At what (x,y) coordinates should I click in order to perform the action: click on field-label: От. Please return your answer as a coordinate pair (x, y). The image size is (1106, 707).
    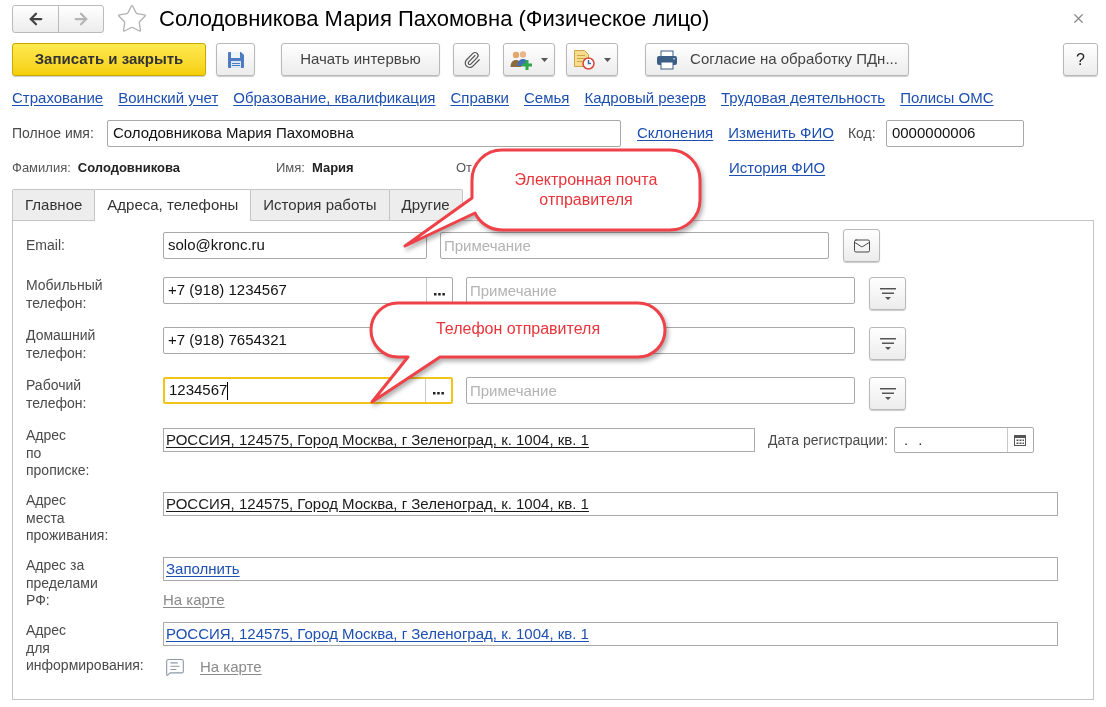
    Looking at the image, I should click on (464, 168).